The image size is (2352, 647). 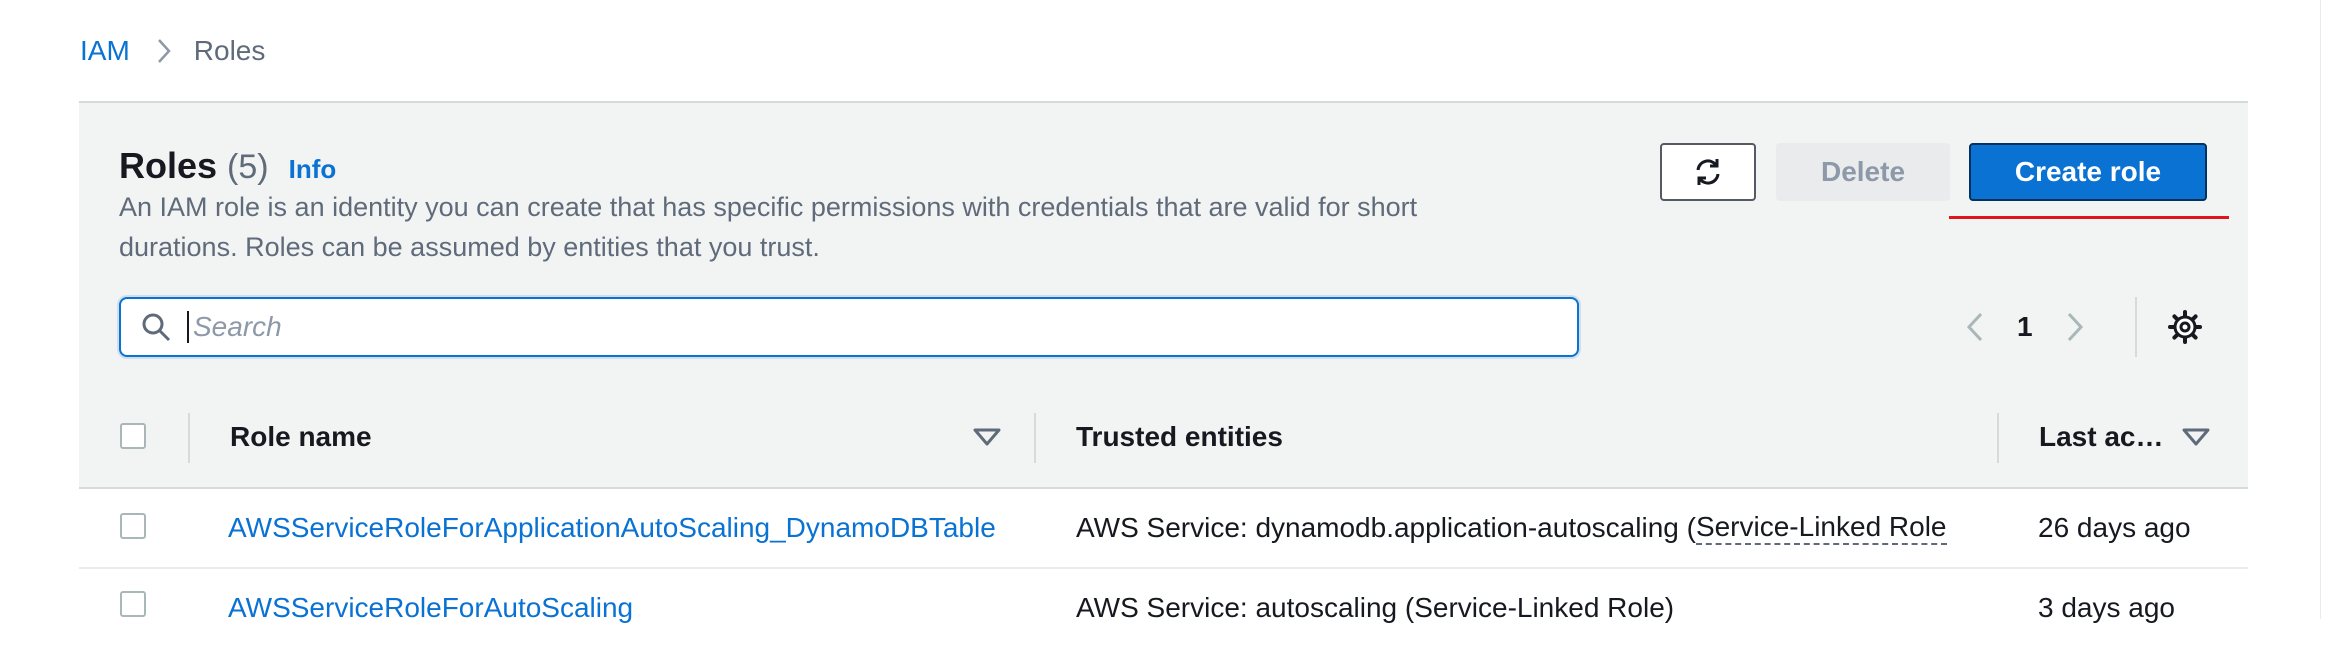 I want to click on breadcrumb-current: Roles, so click(x=229, y=50).